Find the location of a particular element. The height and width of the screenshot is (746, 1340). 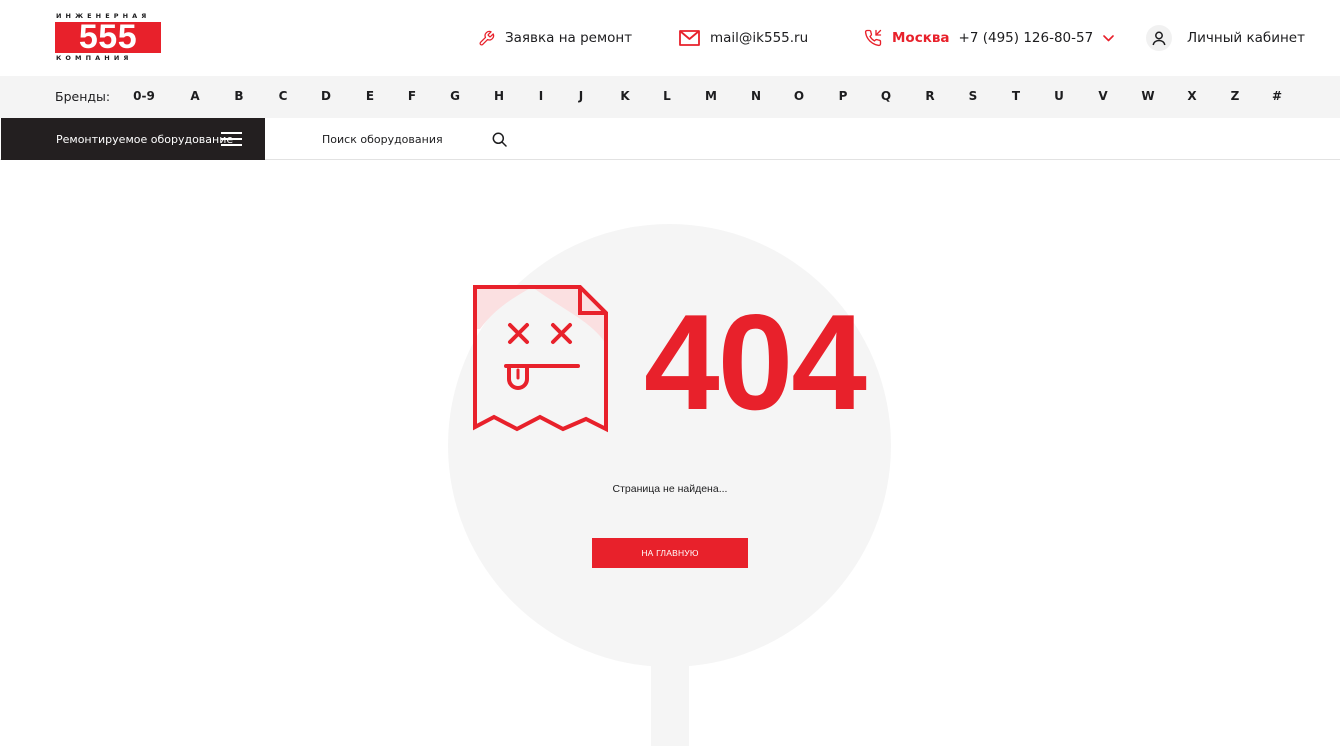

email-link: mail@ik555.ru is located at coordinates (743, 38).